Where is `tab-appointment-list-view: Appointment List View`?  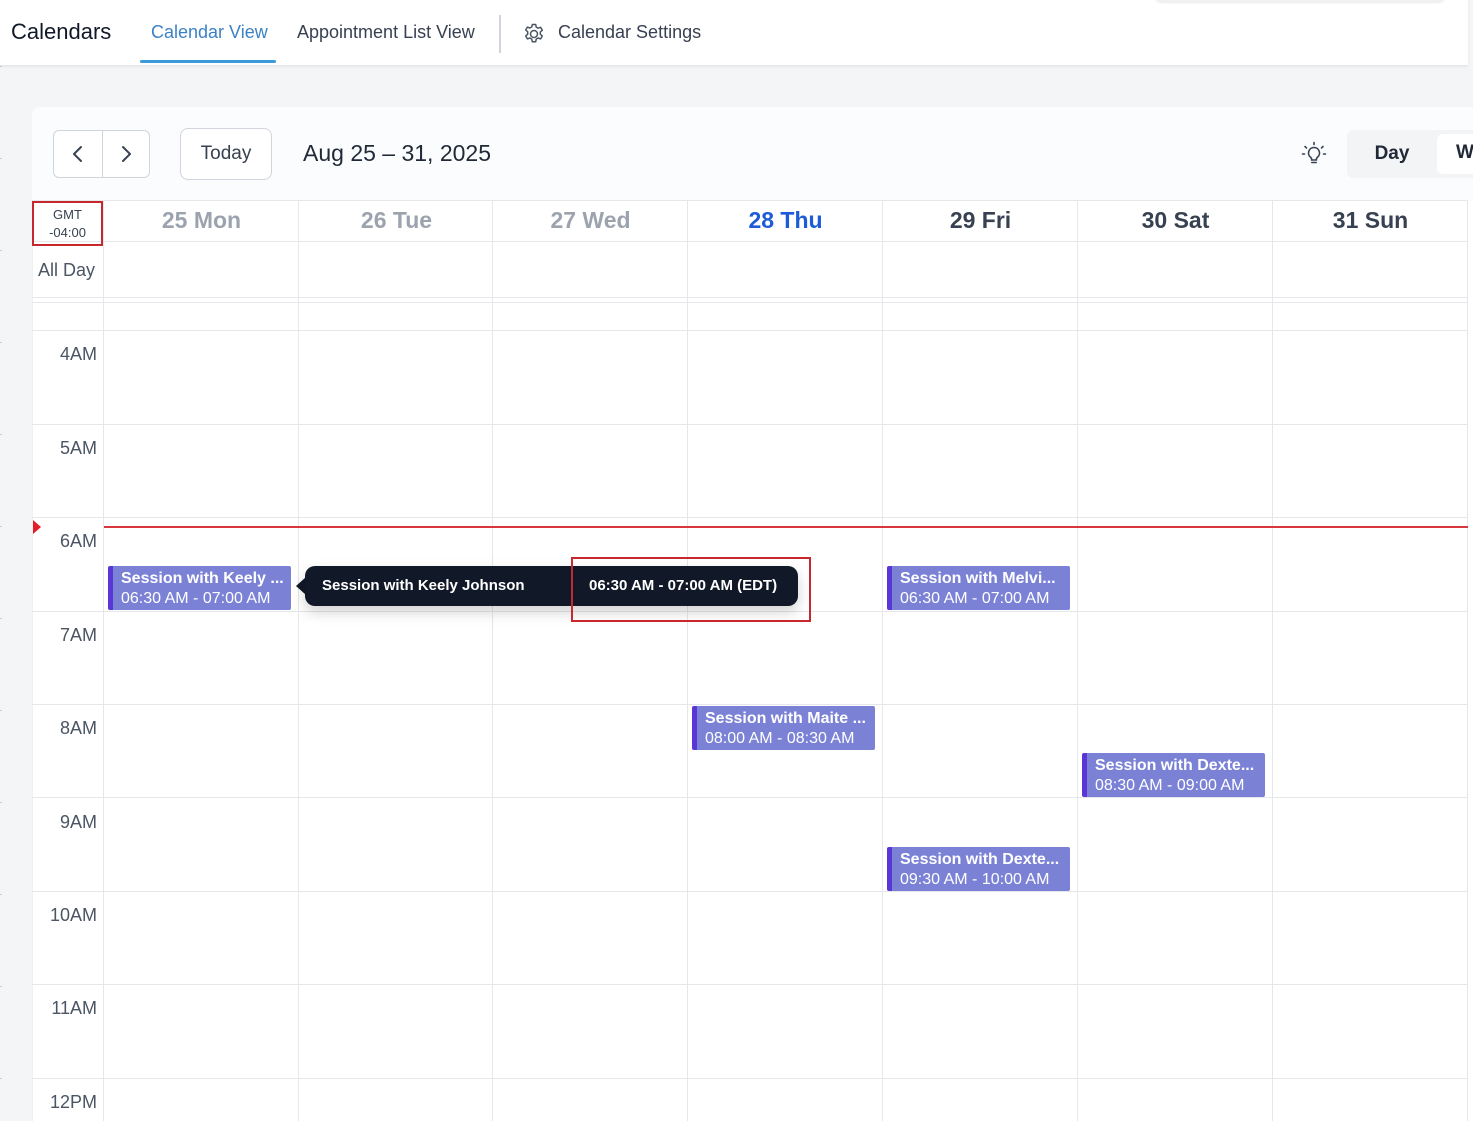 tab-appointment-list-view: Appointment List View is located at coordinates (386, 32).